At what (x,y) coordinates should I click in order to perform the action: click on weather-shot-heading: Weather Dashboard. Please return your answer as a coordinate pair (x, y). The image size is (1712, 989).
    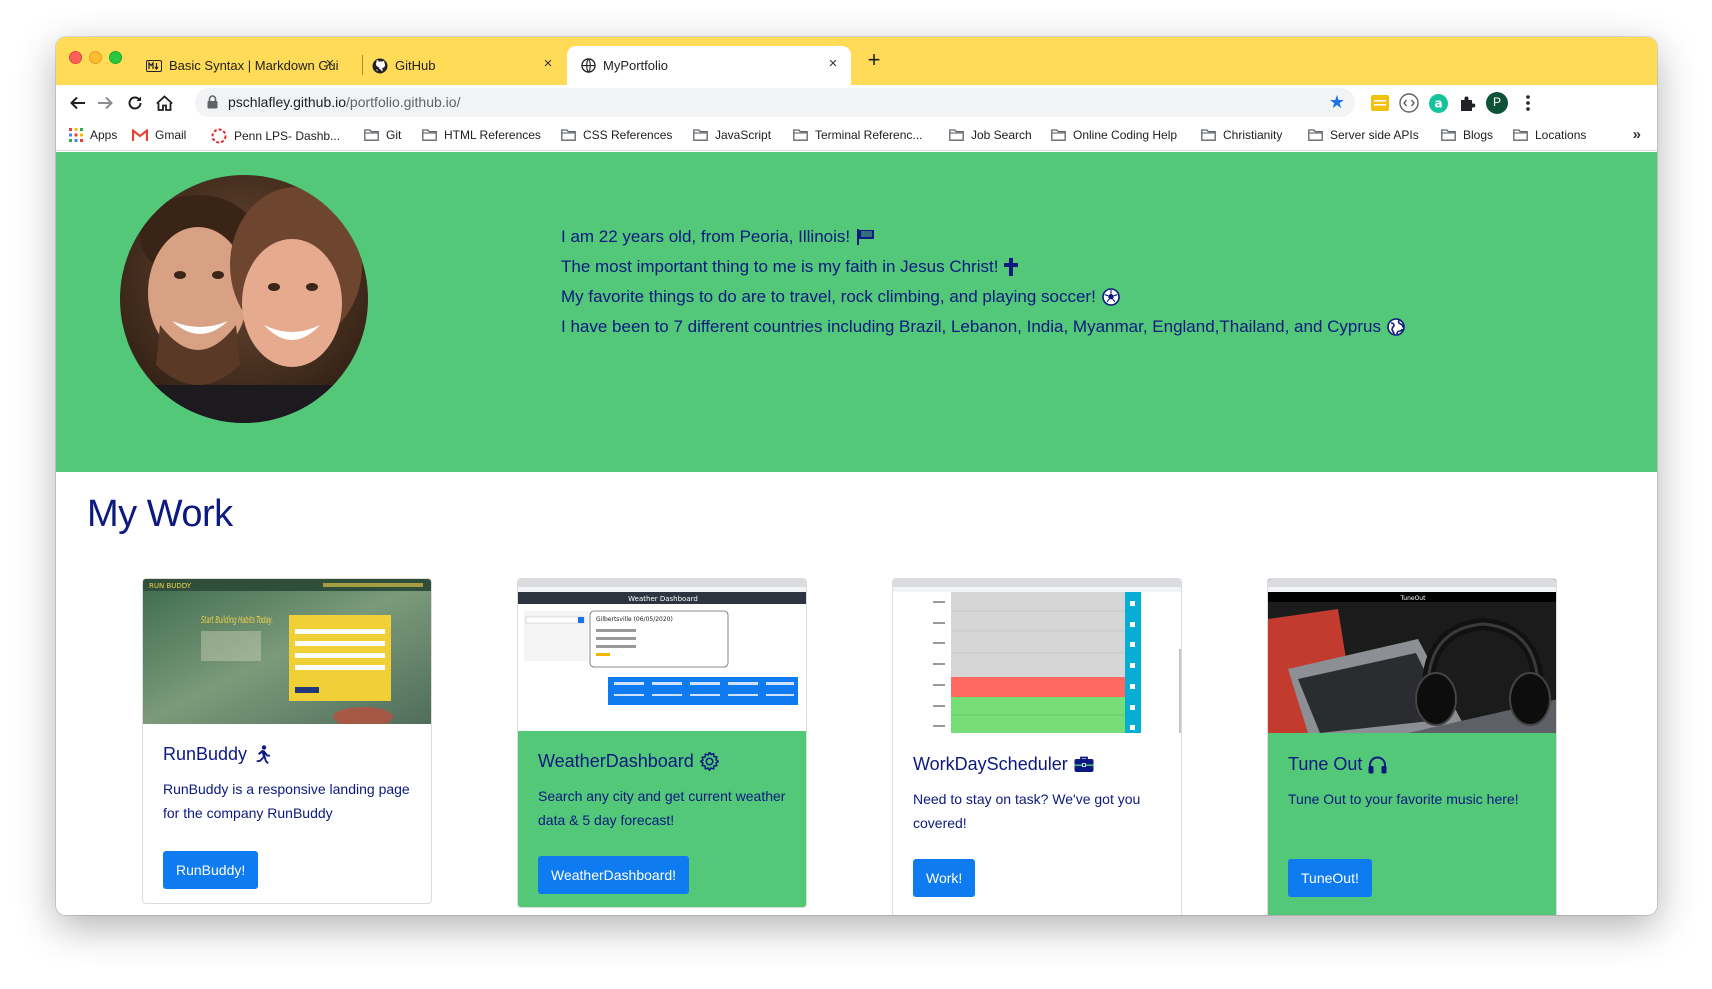
    Looking at the image, I should click on (663, 599).